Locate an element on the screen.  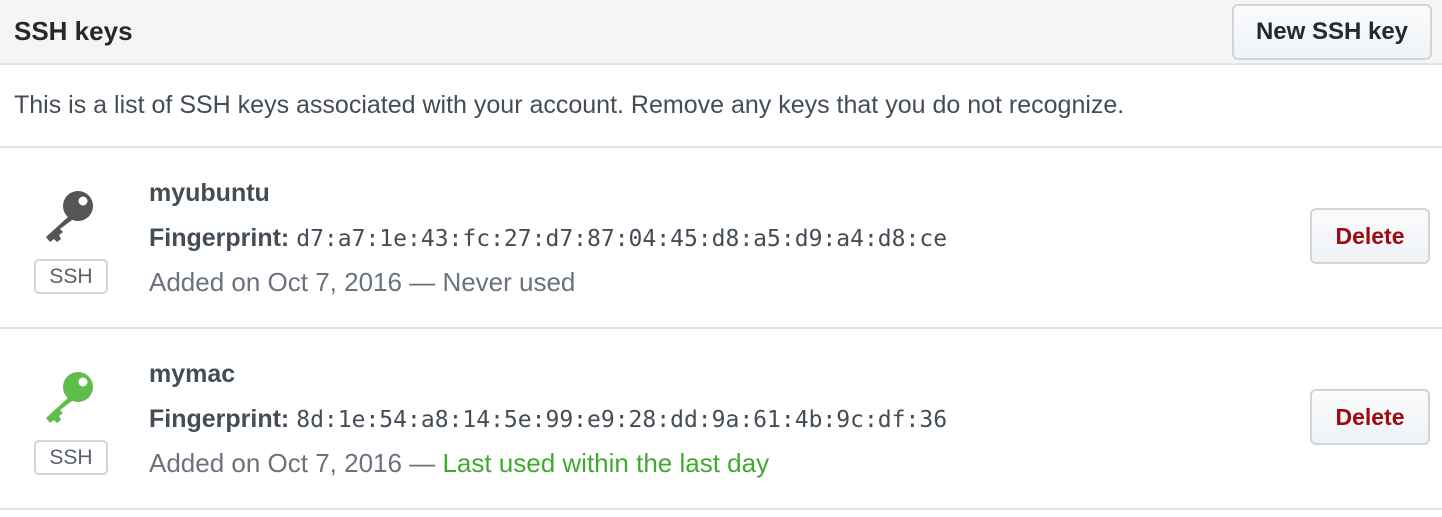
panel-header: SSH keys New SSH key is located at coordinates (721, 32).